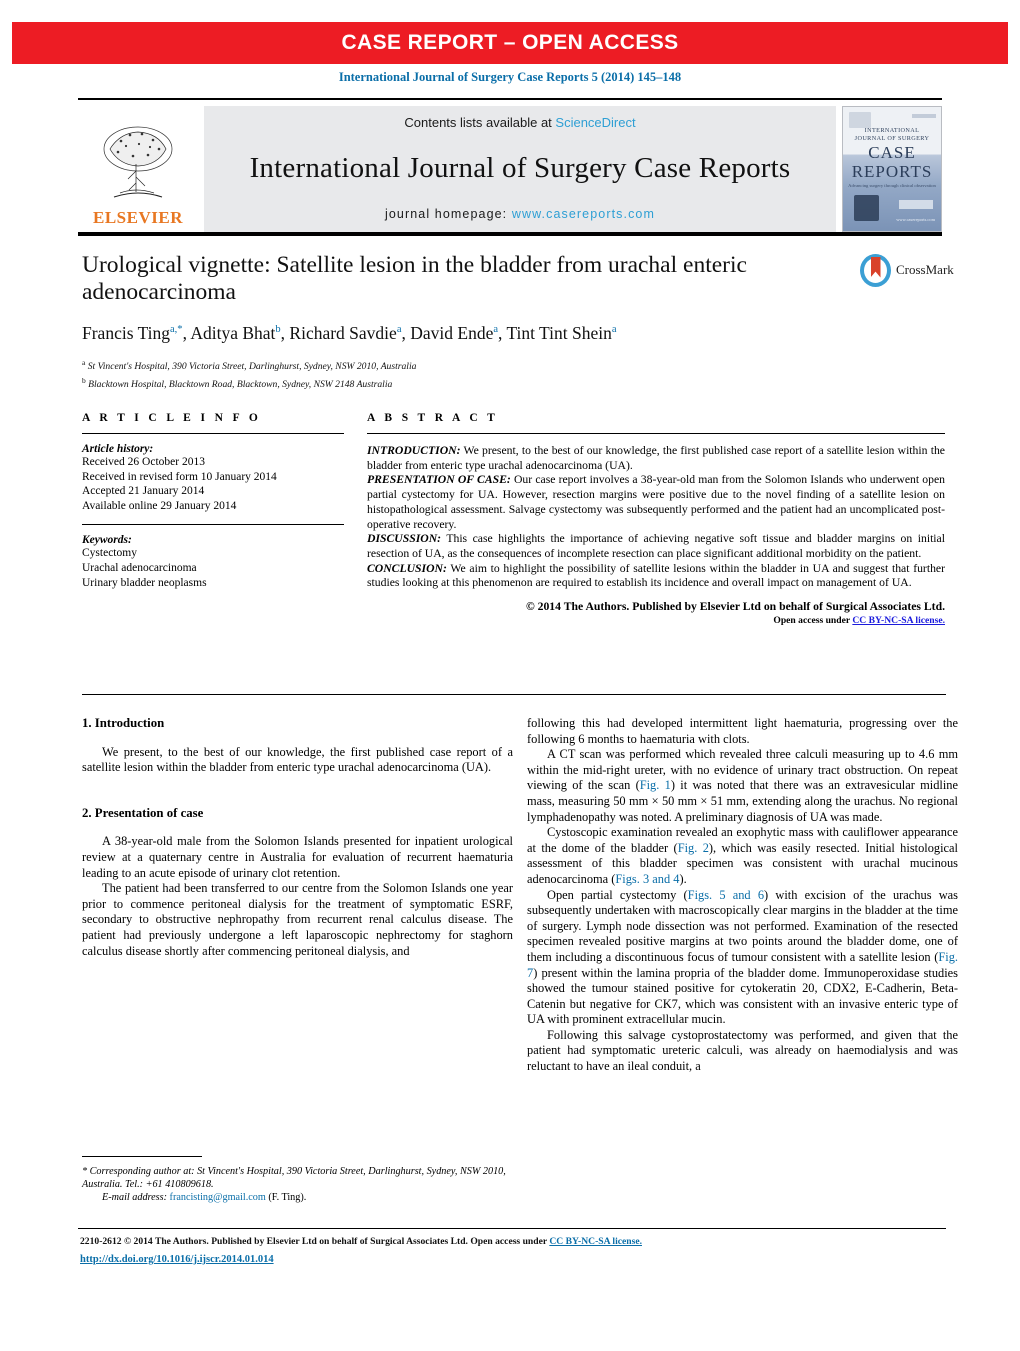  I want to click on cysto-text-c: )., so click(683, 878).